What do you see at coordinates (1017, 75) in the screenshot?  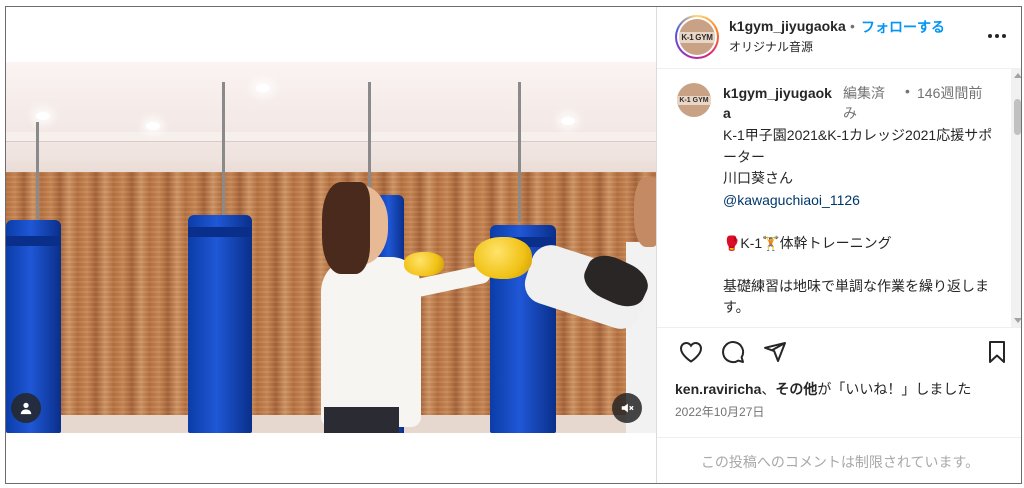 I see `scroll-up-arrow-icon` at bounding box center [1017, 75].